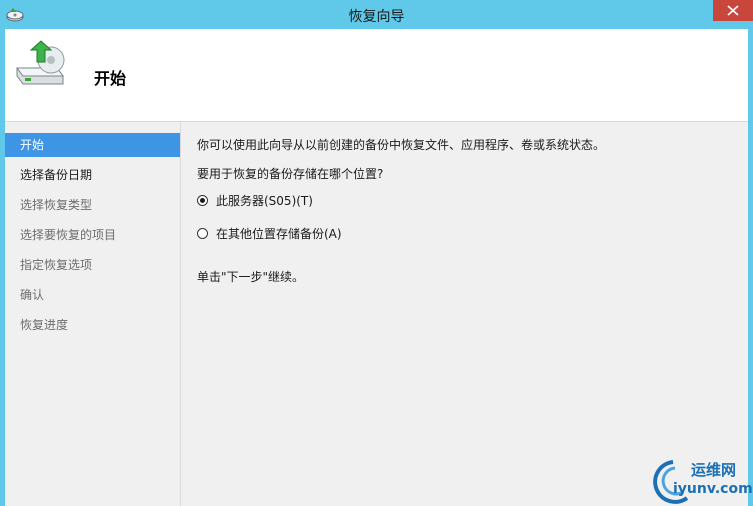 Image resolution: width=753 pixels, height=506 pixels. What do you see at coordinates (202, 233) in the screenshot?
I see `radio-button` at bounding box center [202, 233].